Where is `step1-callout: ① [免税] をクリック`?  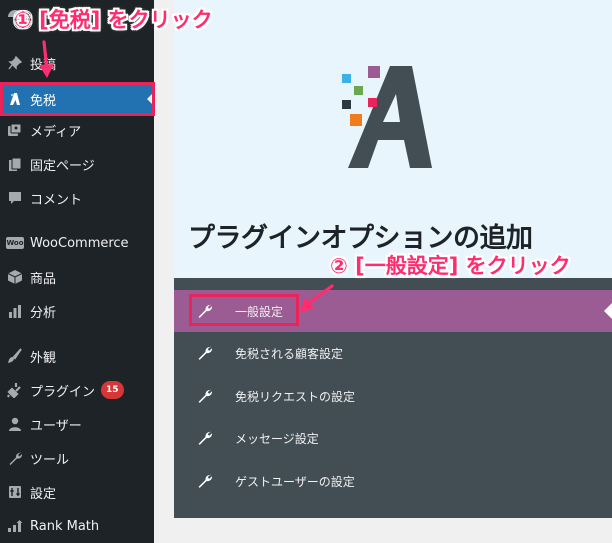
step1-callout: ① [免税] をクリック is located at coordinates (113, 20).